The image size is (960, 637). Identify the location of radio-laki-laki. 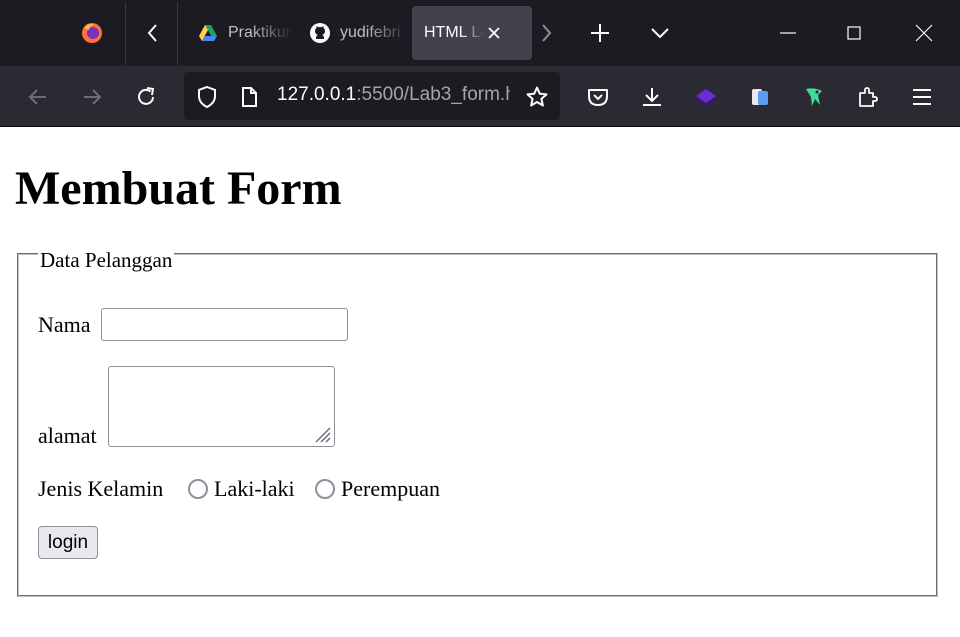
(198, 489).